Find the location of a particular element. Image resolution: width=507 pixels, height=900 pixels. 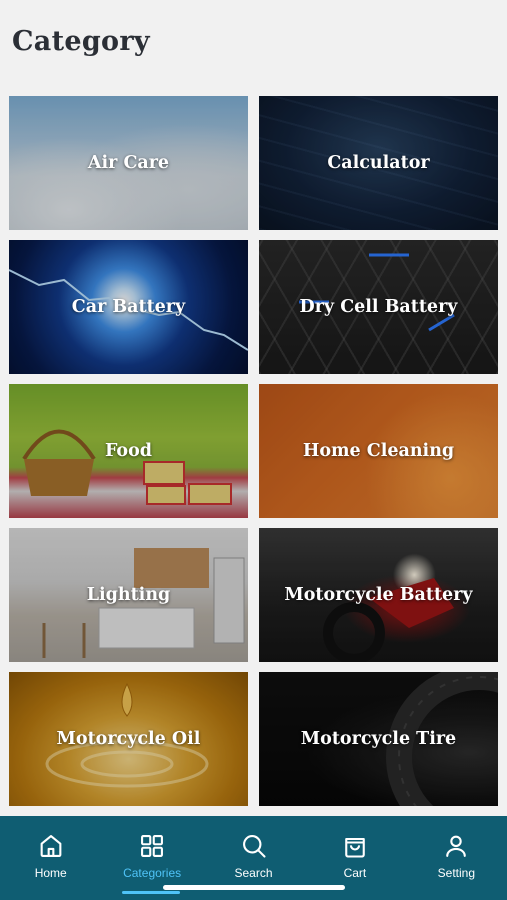

category-label: Air Care is located at coordinates (128, 163).